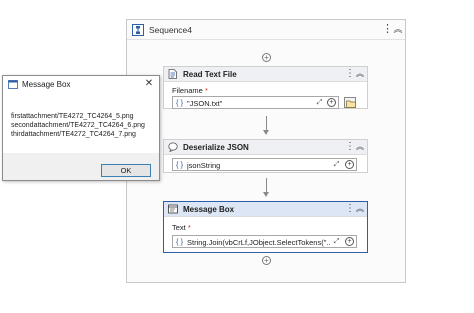 Image resolution: width=474 pixels, height=313 pixels. What do you see at coordinates (264, 164) in the screenshot?
I see `json-string-field: { } jsonString ⤢ +` at bounding box center [264, 164].